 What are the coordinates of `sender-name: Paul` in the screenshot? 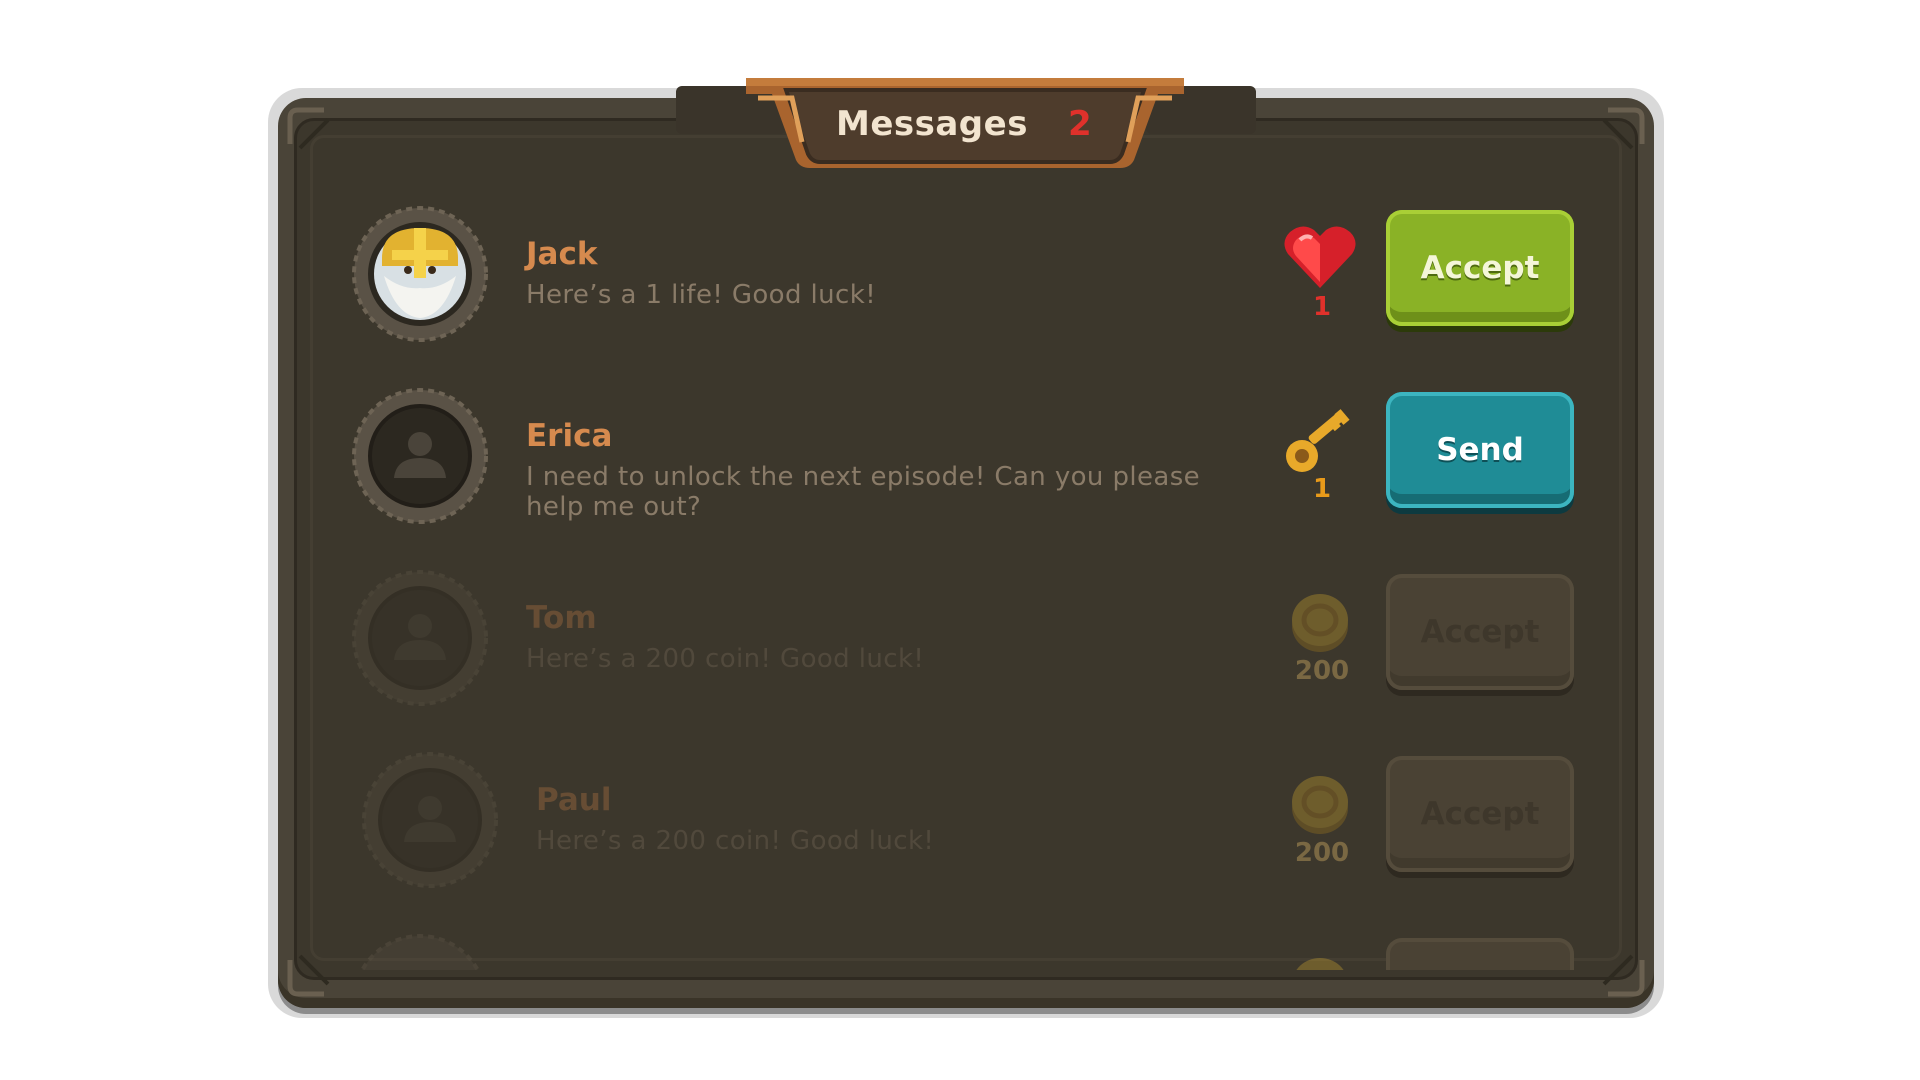 It's located at (574, 800).